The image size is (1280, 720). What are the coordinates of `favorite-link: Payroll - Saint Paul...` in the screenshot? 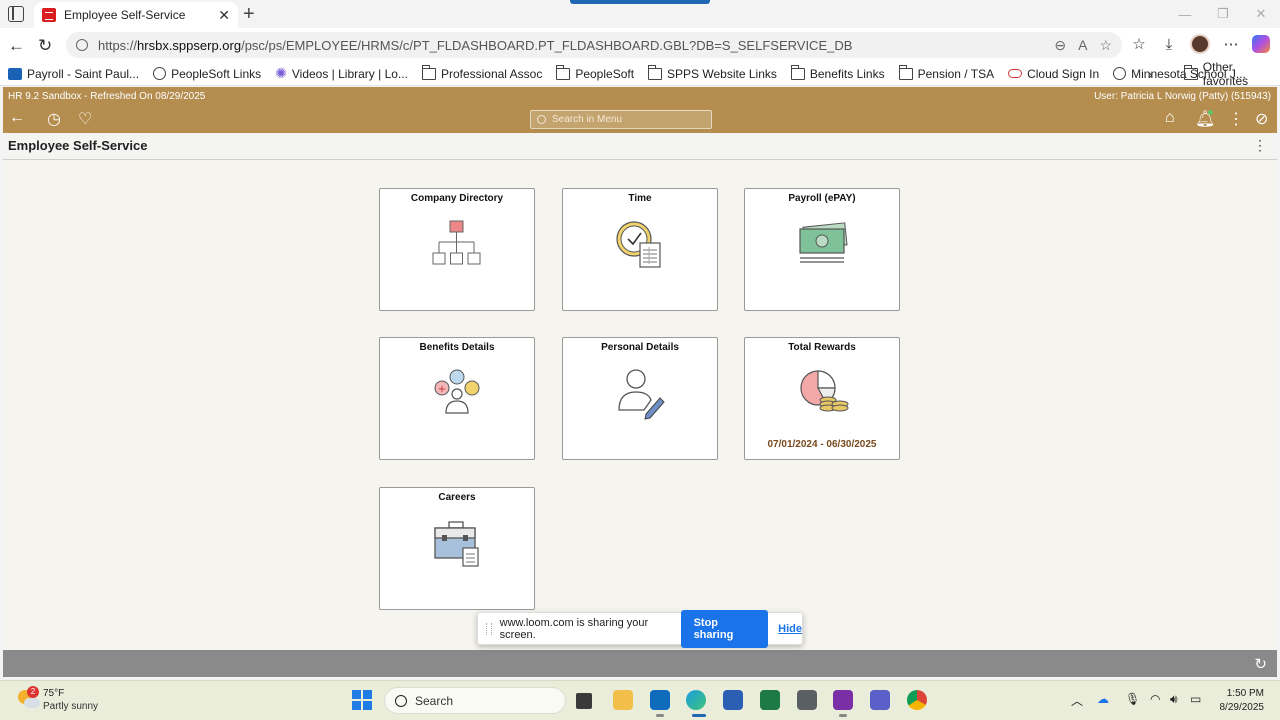 It's located at (73, 74).